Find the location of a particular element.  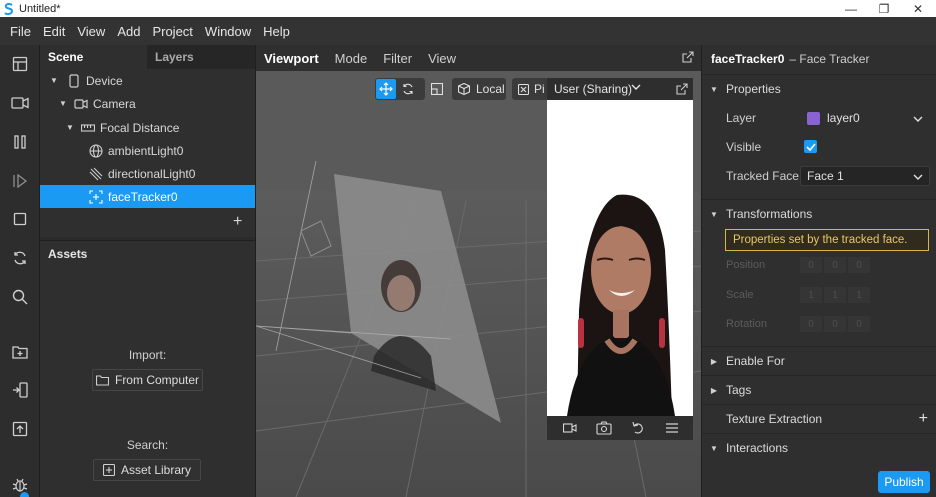

scale-y: 1 is located at coordinates (835, 295).